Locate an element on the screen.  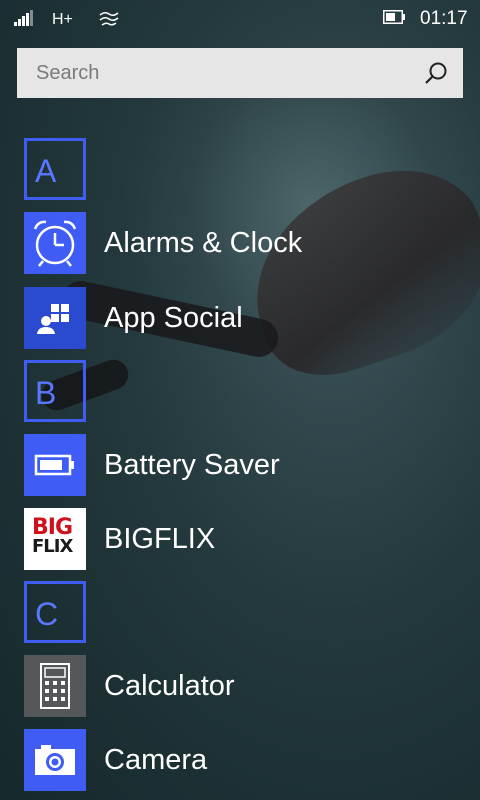
letter-tile: B is located at coordinates (55, 391).